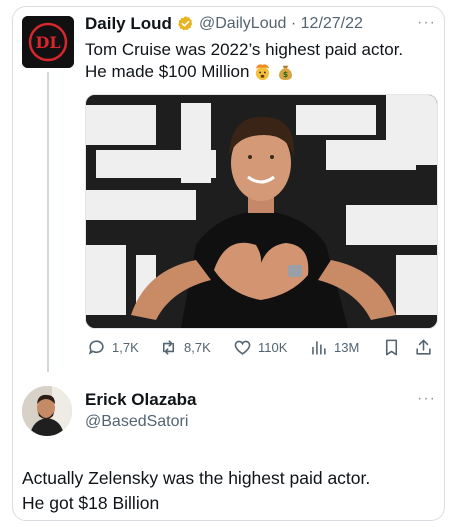 The height and width of the screenshot is (527, 457). What do you see at coordinates (426, 399) in the screenshot?
I see `reply-more-options-icon: ···` at bounding box center [426, 399].